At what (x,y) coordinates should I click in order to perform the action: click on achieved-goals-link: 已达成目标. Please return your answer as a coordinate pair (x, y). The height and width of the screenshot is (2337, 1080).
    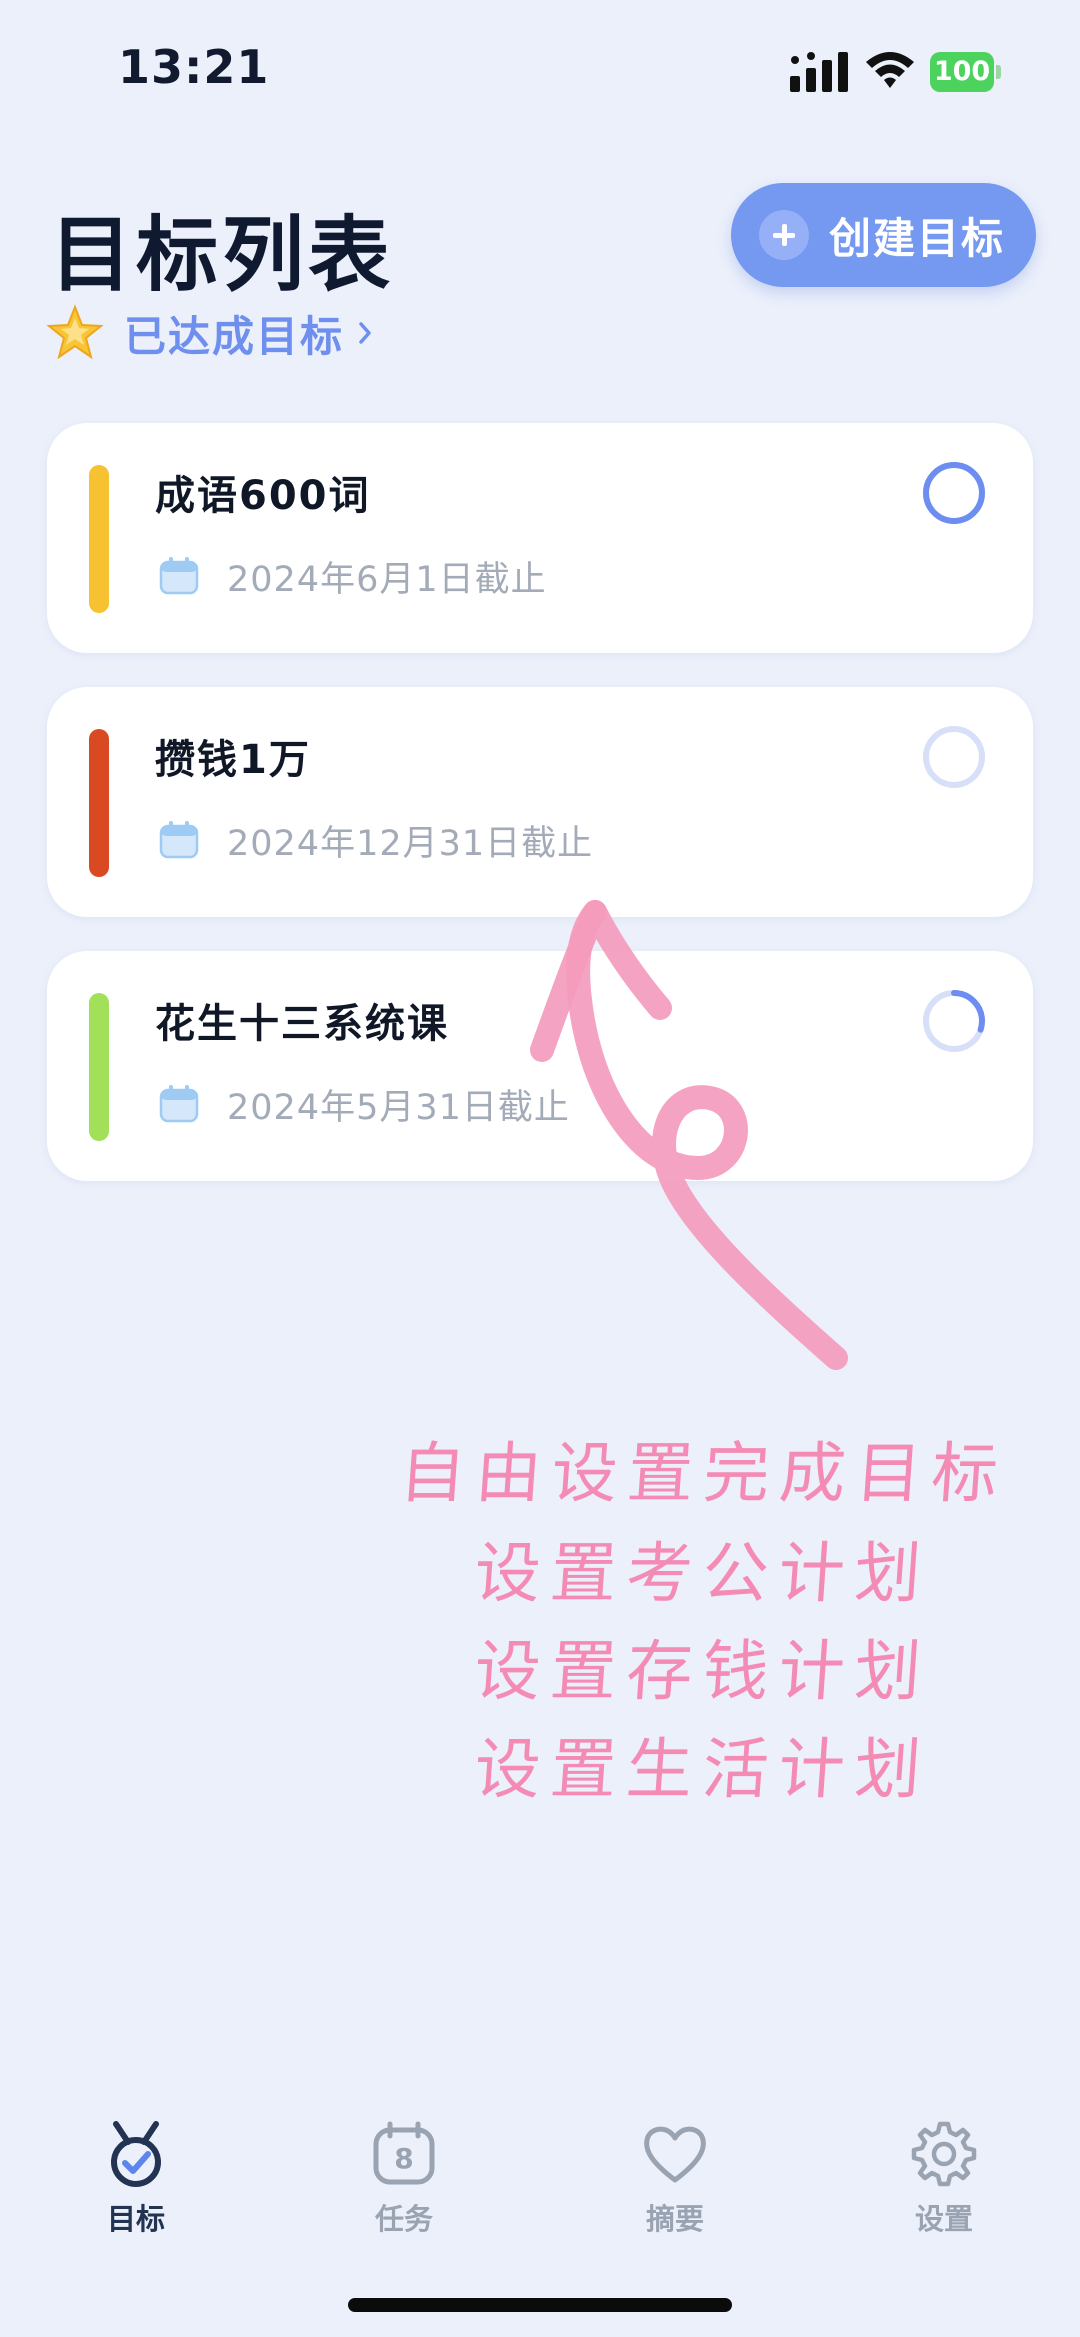
    Looking at the image, I should click on (209, 333).